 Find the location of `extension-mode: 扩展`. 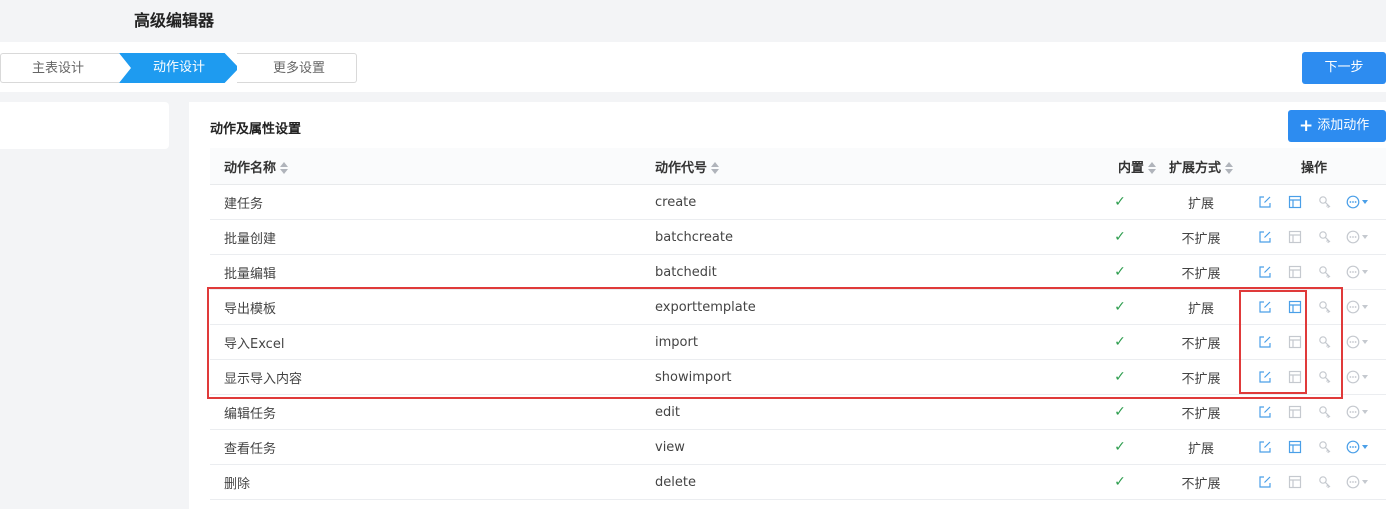

extension-mode: 扩展 is located at coordinates (1200, 449).